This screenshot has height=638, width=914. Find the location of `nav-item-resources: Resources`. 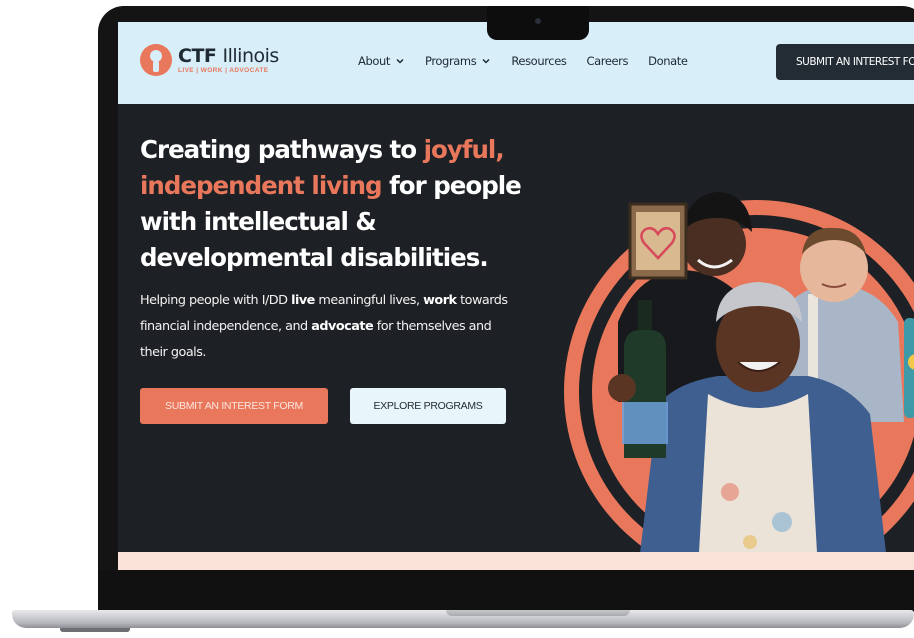

nav-item-resources: Resources is located at coordinates (539, 61).